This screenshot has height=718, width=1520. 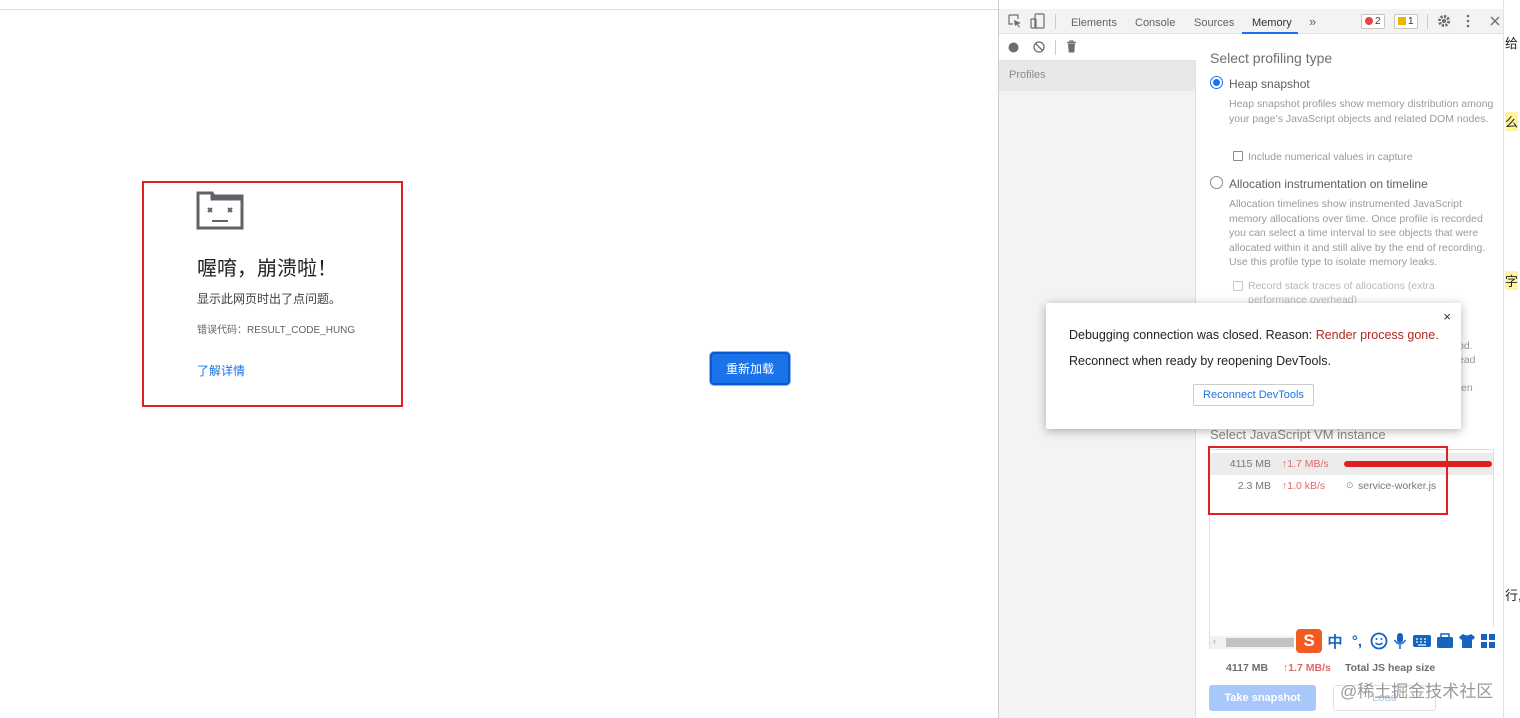 I want to click on record-icon, so click(x=1013, y=47).